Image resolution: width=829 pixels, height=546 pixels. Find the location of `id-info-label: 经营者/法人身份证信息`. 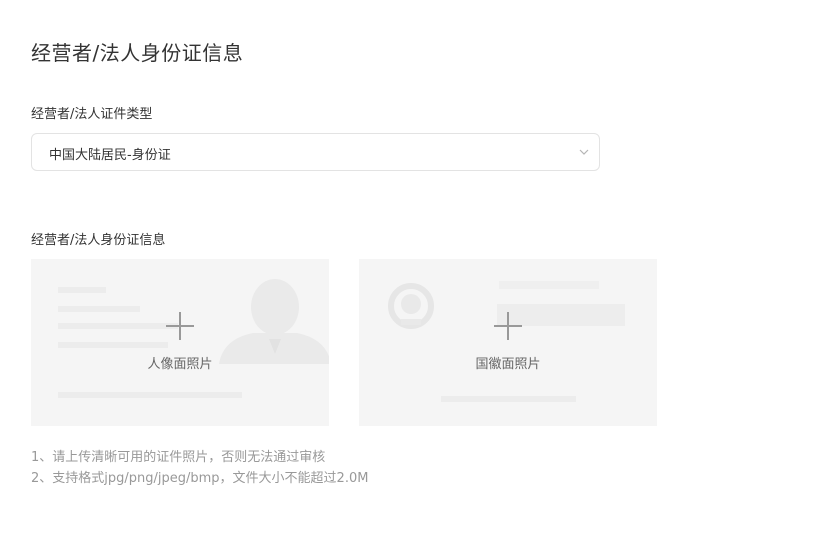

id-info-label: 经营者/法人身份证信息 is located at coordinates (98, 240).